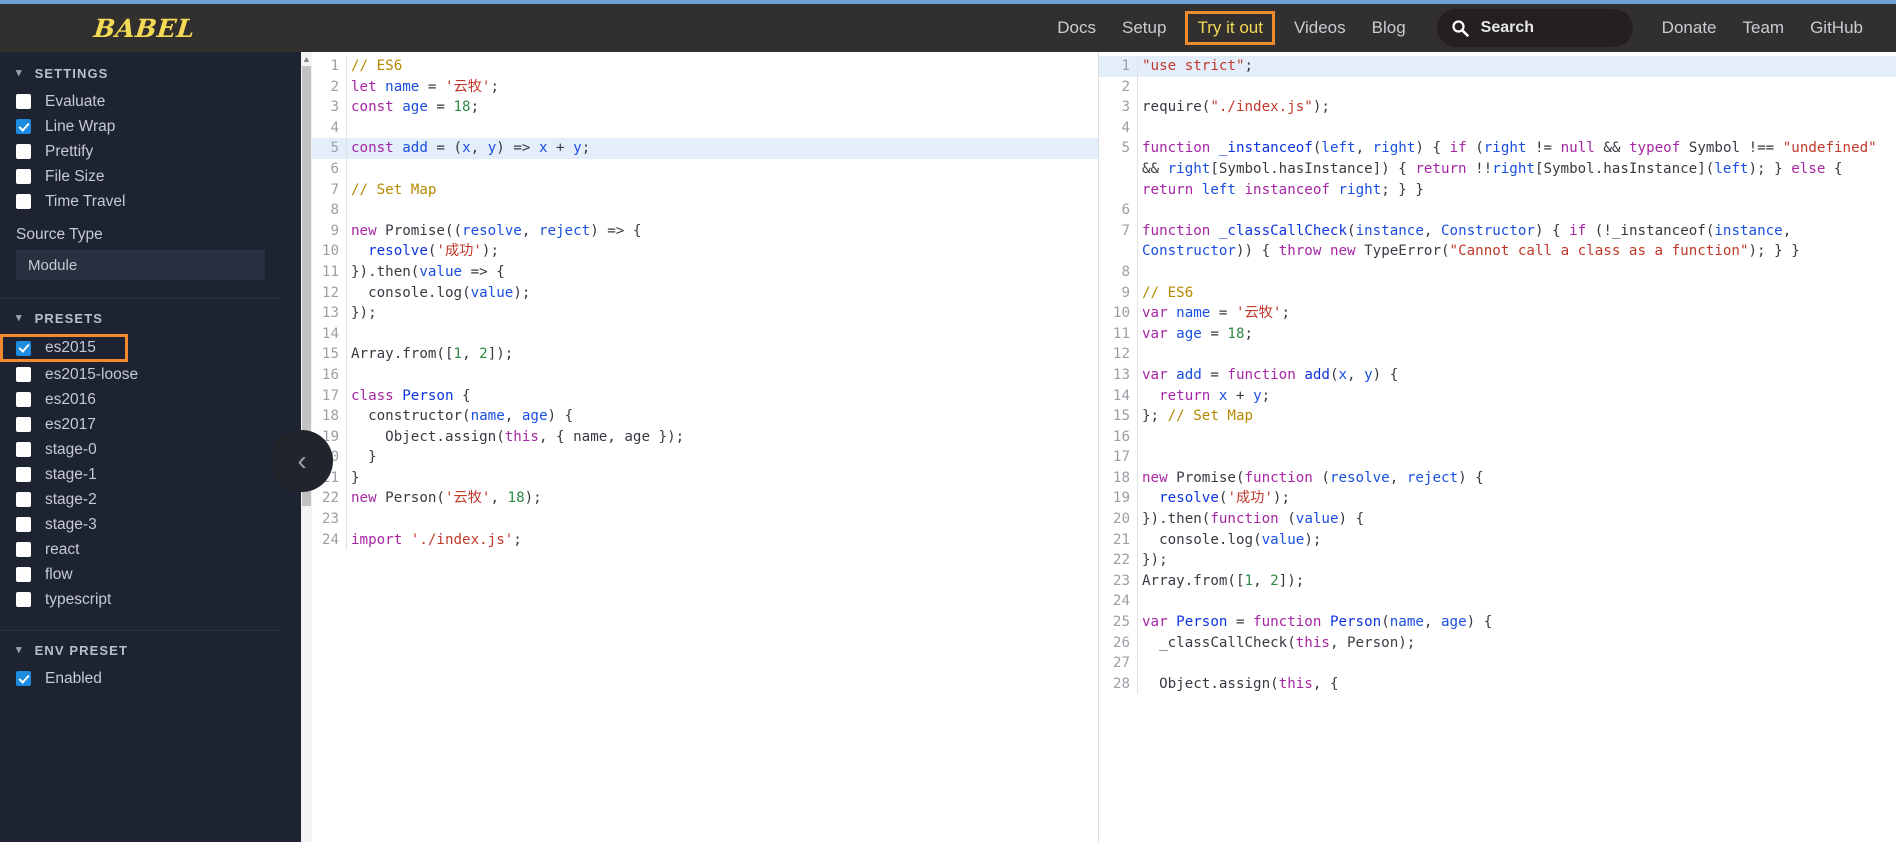  I want to click on nav-link-team: Team, so click(1764, 28).